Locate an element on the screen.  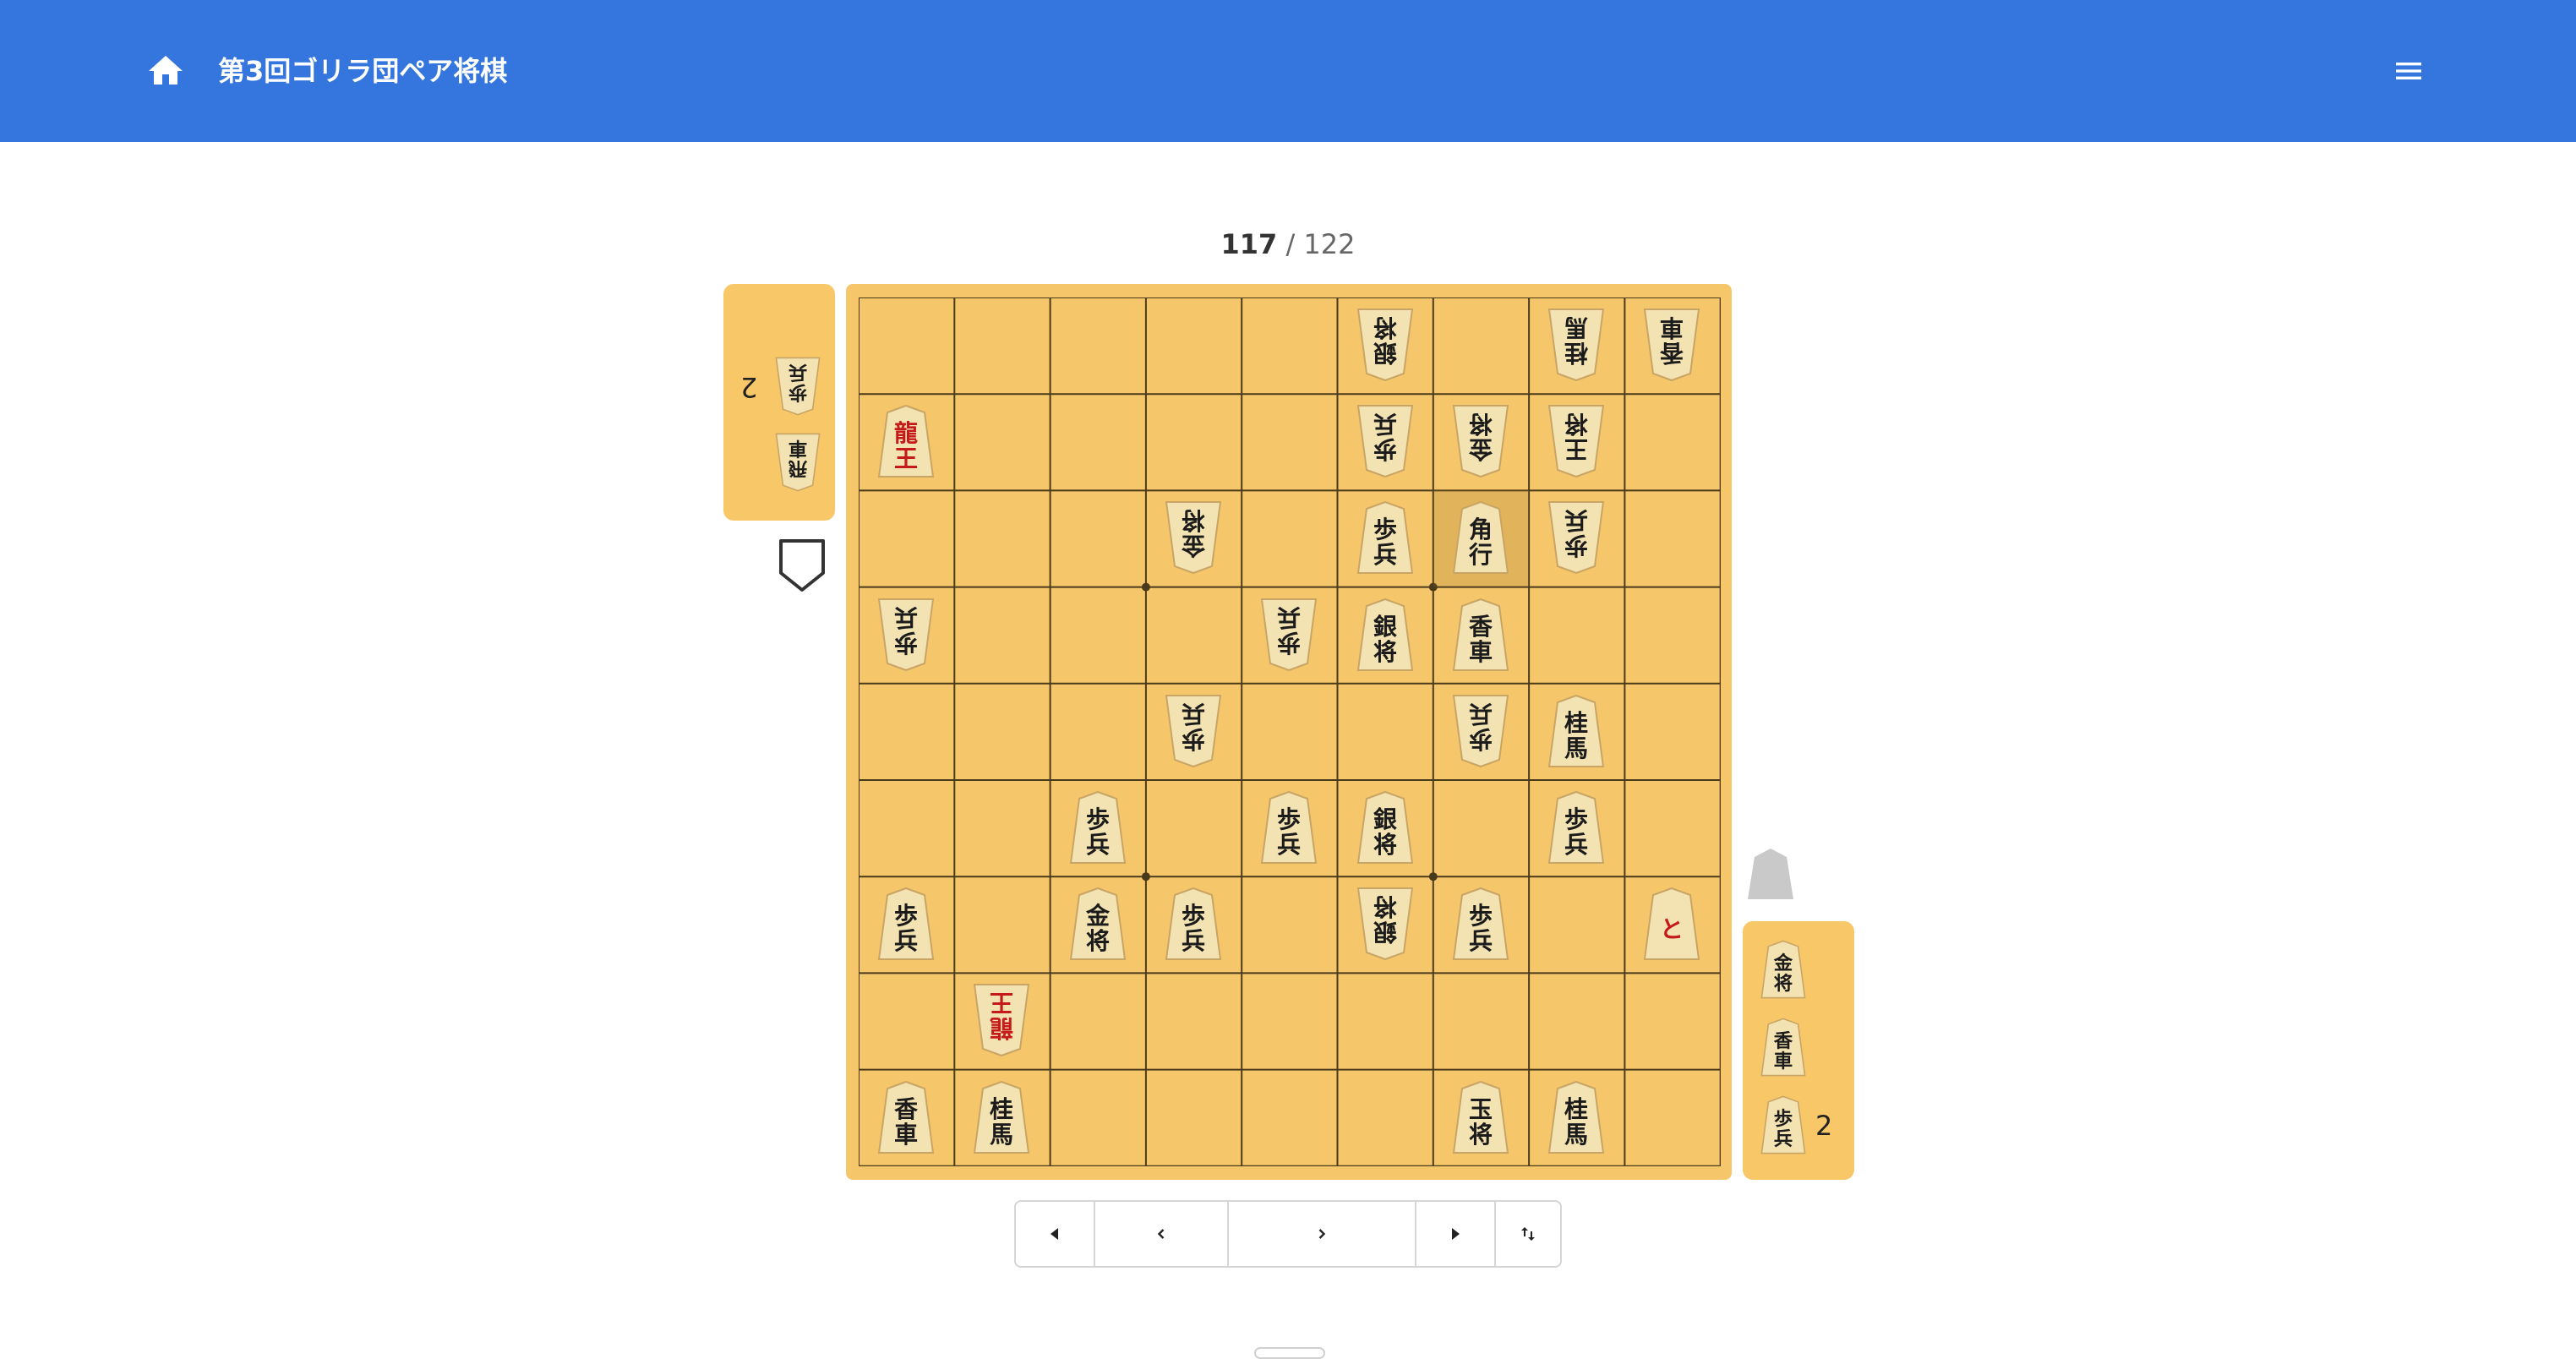
chevron-left-icon is located at coordinates (1161, 1234).